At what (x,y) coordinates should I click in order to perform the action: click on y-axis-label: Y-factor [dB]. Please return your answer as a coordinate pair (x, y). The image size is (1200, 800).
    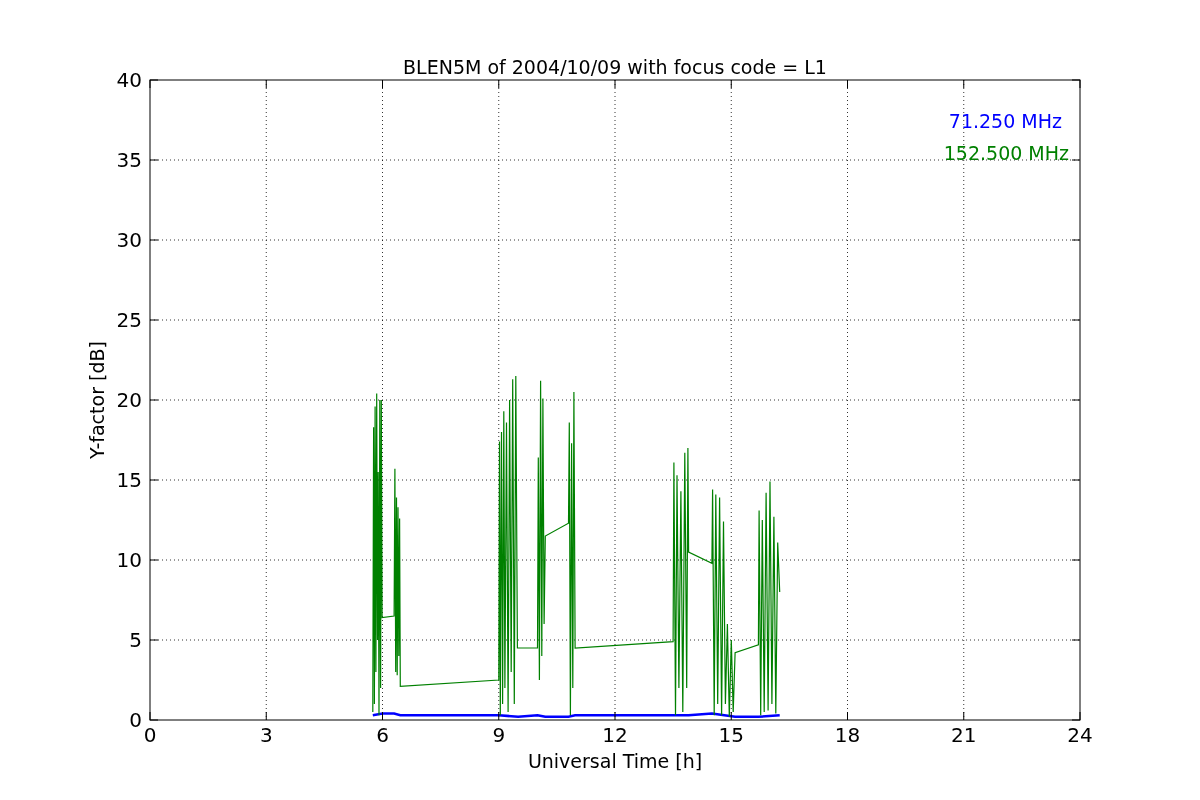
    Looking at the image, I should click on (97, 400).